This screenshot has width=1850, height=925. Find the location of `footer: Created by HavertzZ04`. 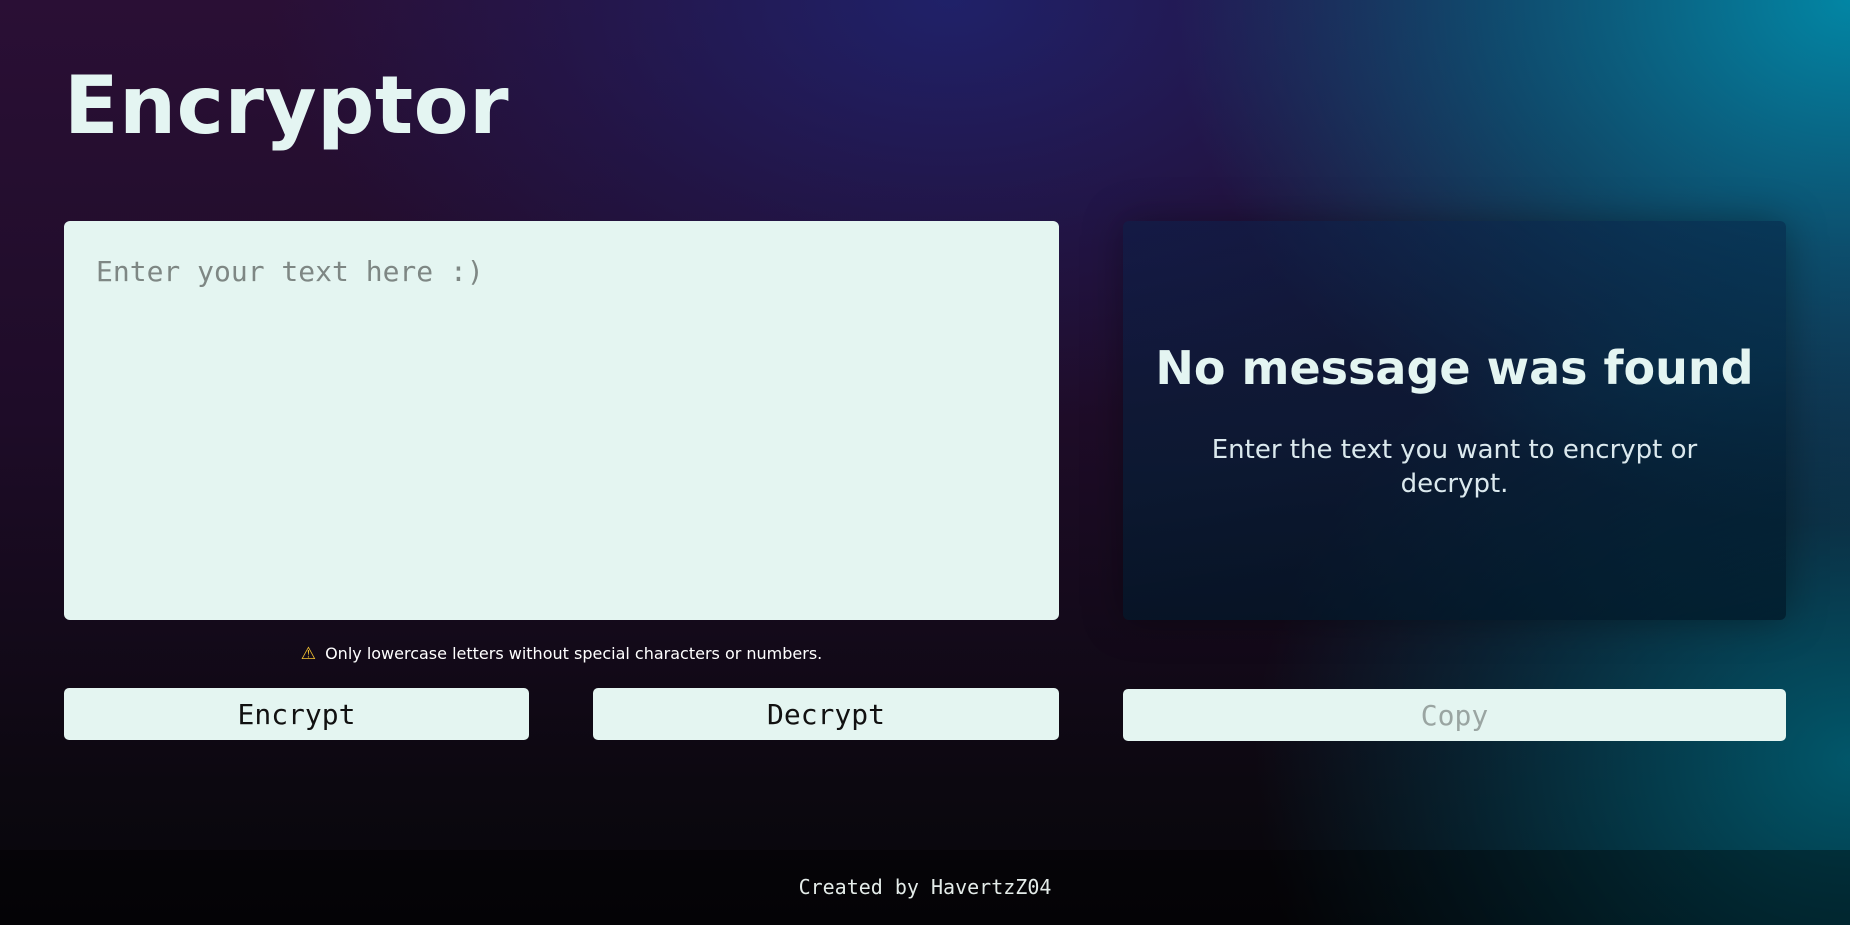

footer: Created by HavertzZ04 is located at coordinates (925, 887).